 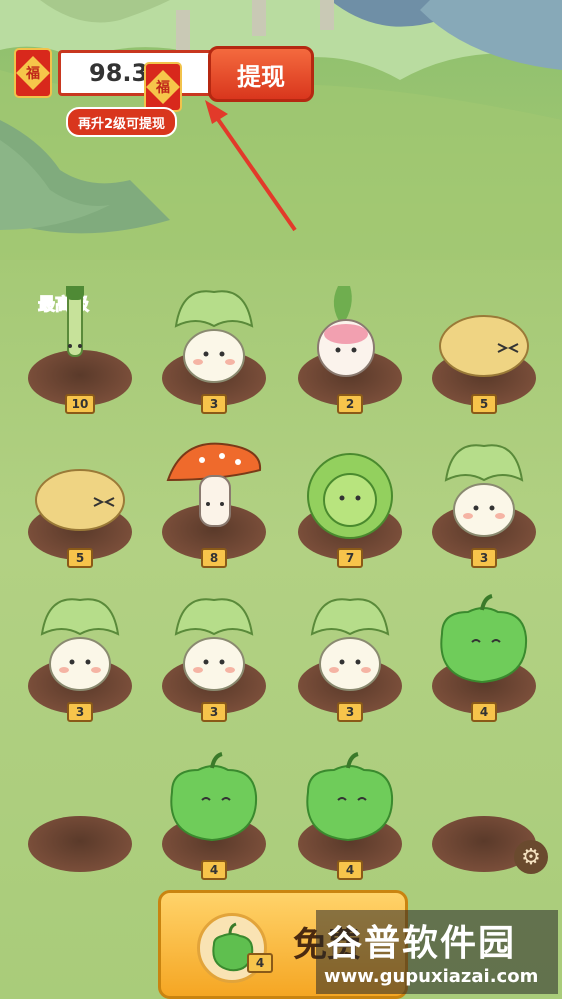 I want to click on site-watermark: 谷普软件园 www.gupuxiazai.com, so click(x=437, y=952).